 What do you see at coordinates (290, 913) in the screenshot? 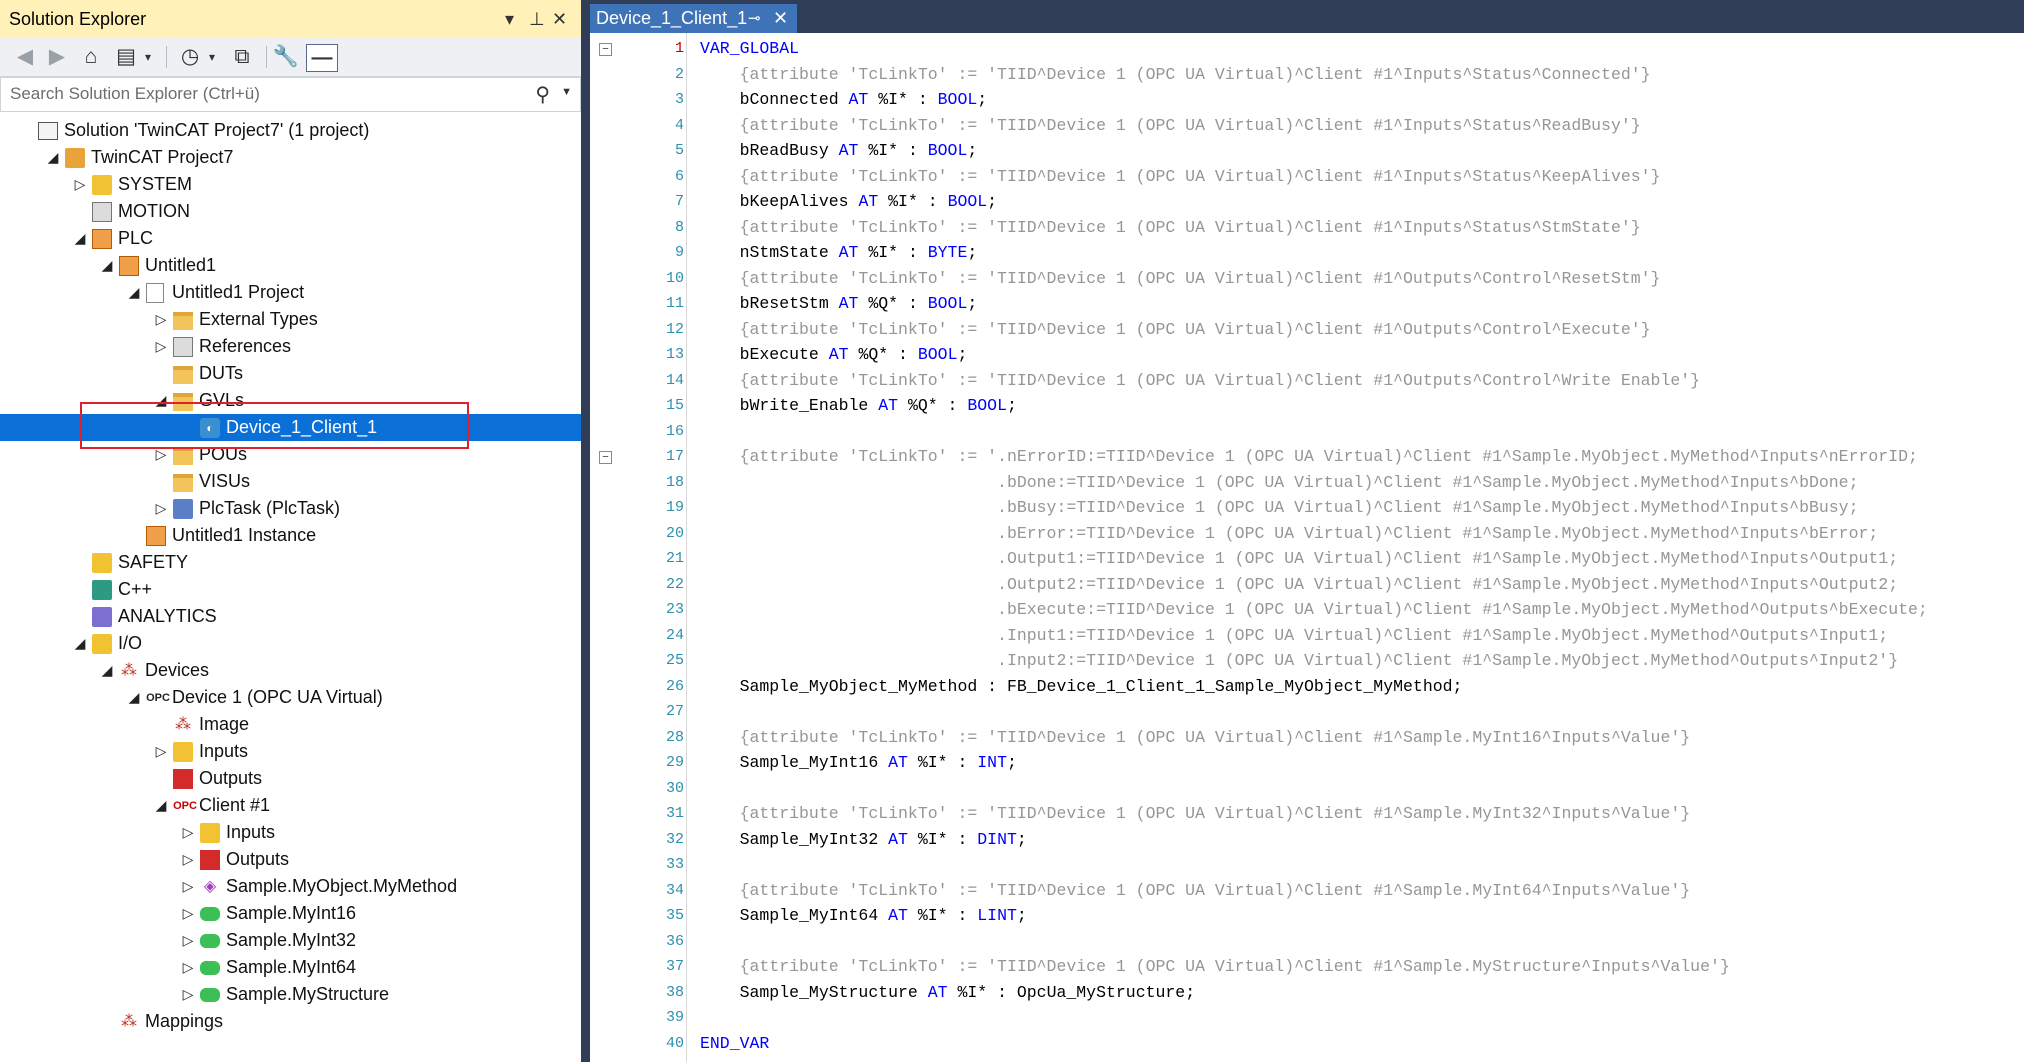
I see `tree-item: ▷ Sample.MyInt16` at bounding box center [290, 913].